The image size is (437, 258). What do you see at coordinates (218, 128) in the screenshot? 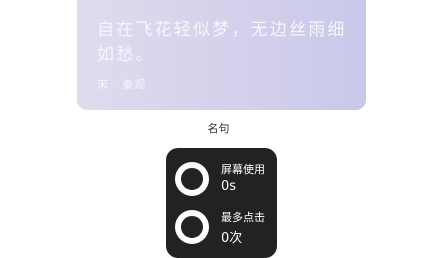
I see `section-label: 名句` at bounding box center [218, 128].